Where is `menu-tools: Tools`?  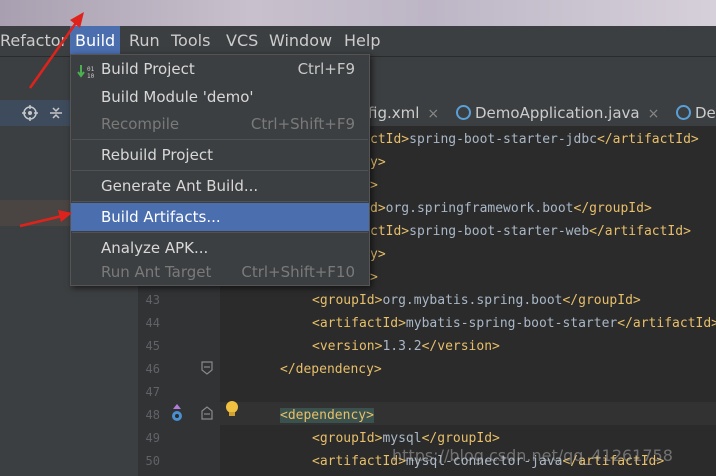 menu-tools: Tools is located at coordinates (190, 41).